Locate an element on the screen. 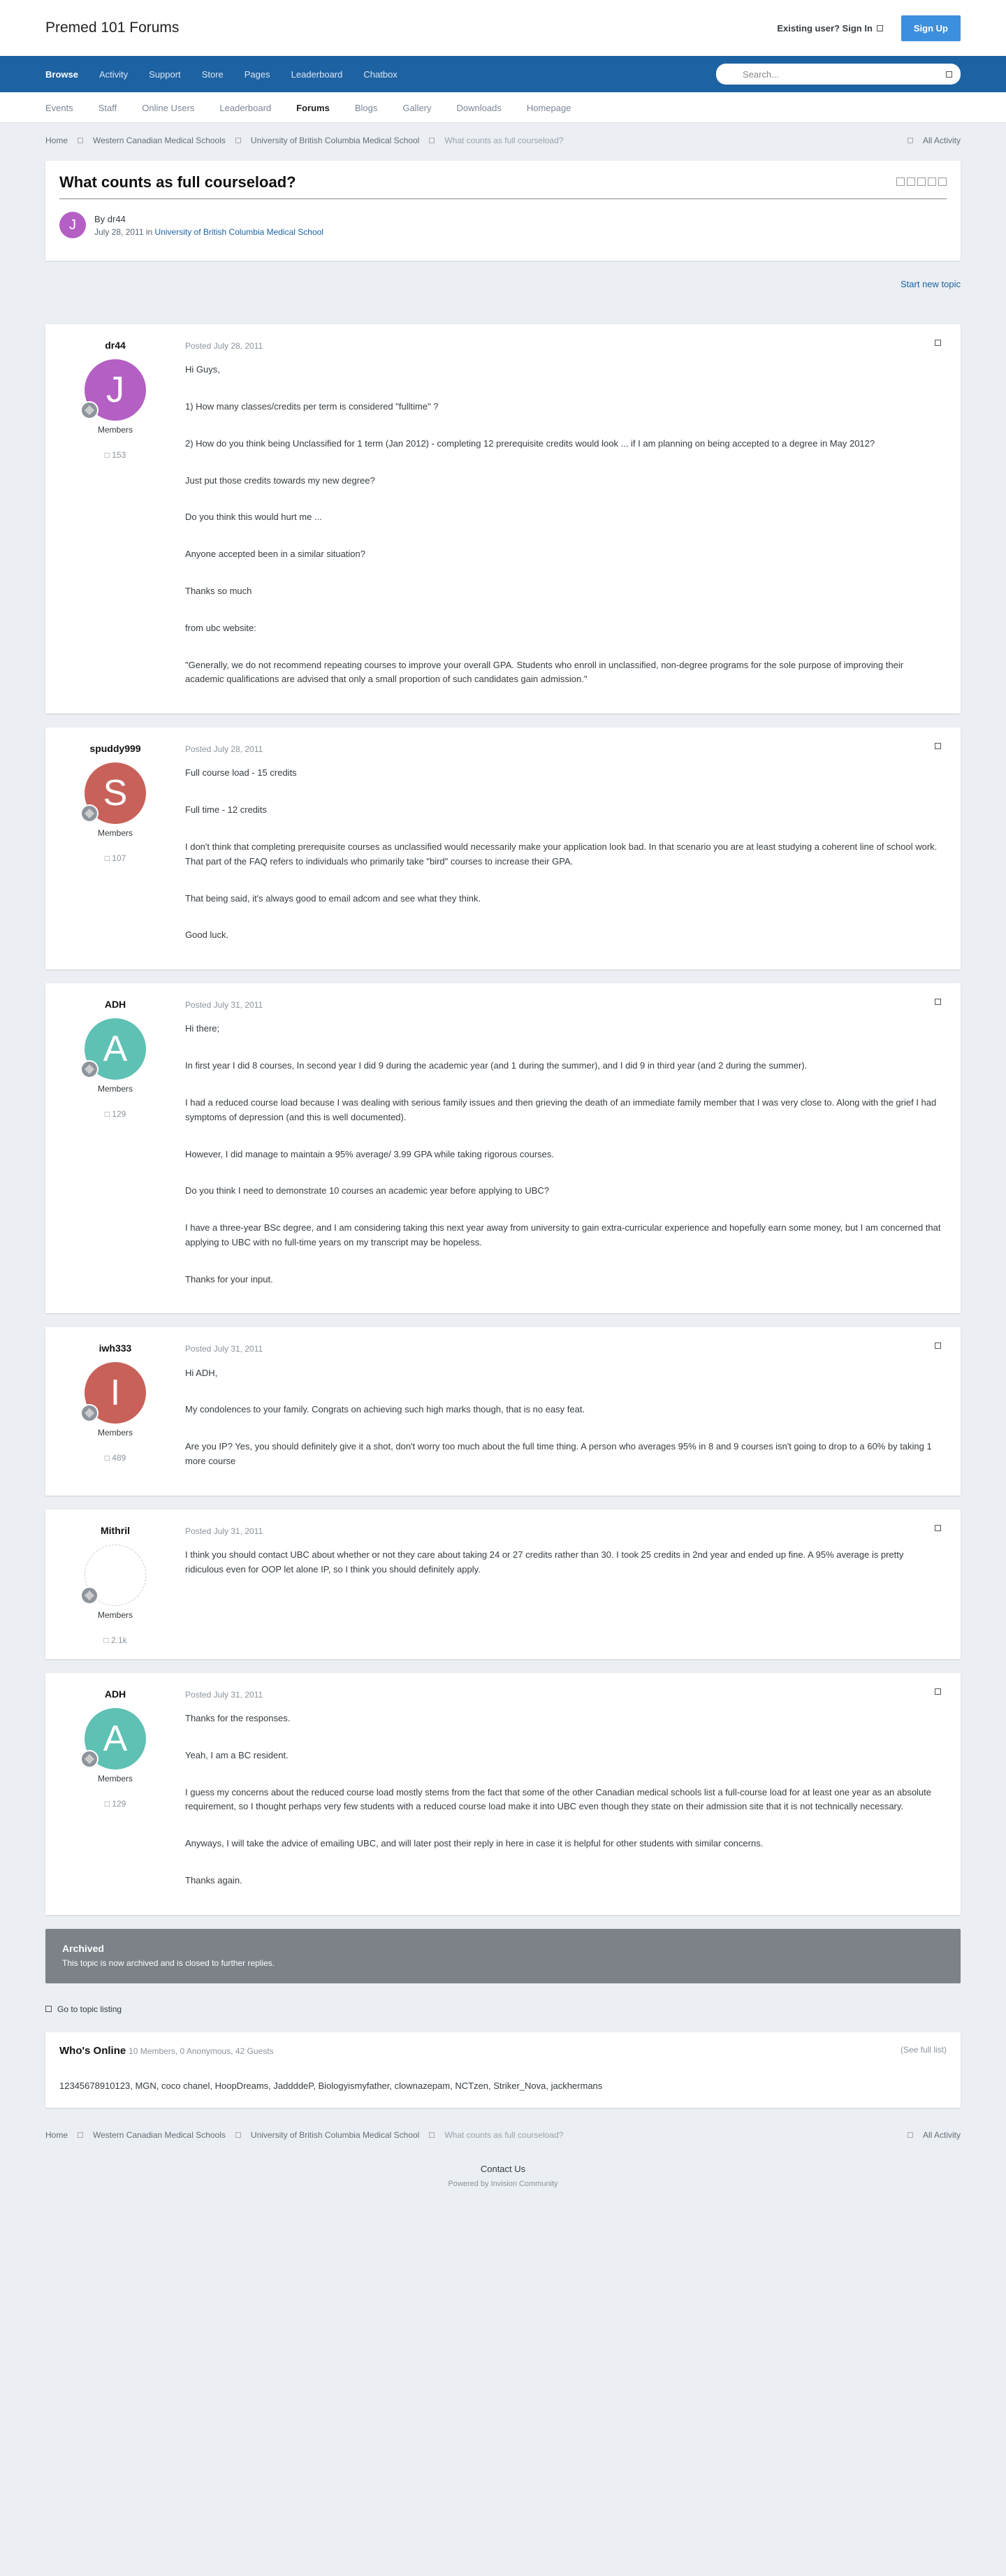 The image size is (1006, 2576). post-author-name: dr44 is located at coordinates (115, 345).